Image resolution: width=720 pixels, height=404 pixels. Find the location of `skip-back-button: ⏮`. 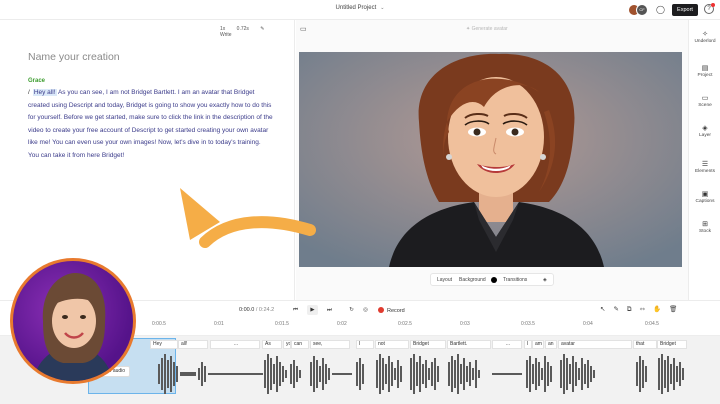

skip-back-button: ⏮ is located at coordinates (295, 310).